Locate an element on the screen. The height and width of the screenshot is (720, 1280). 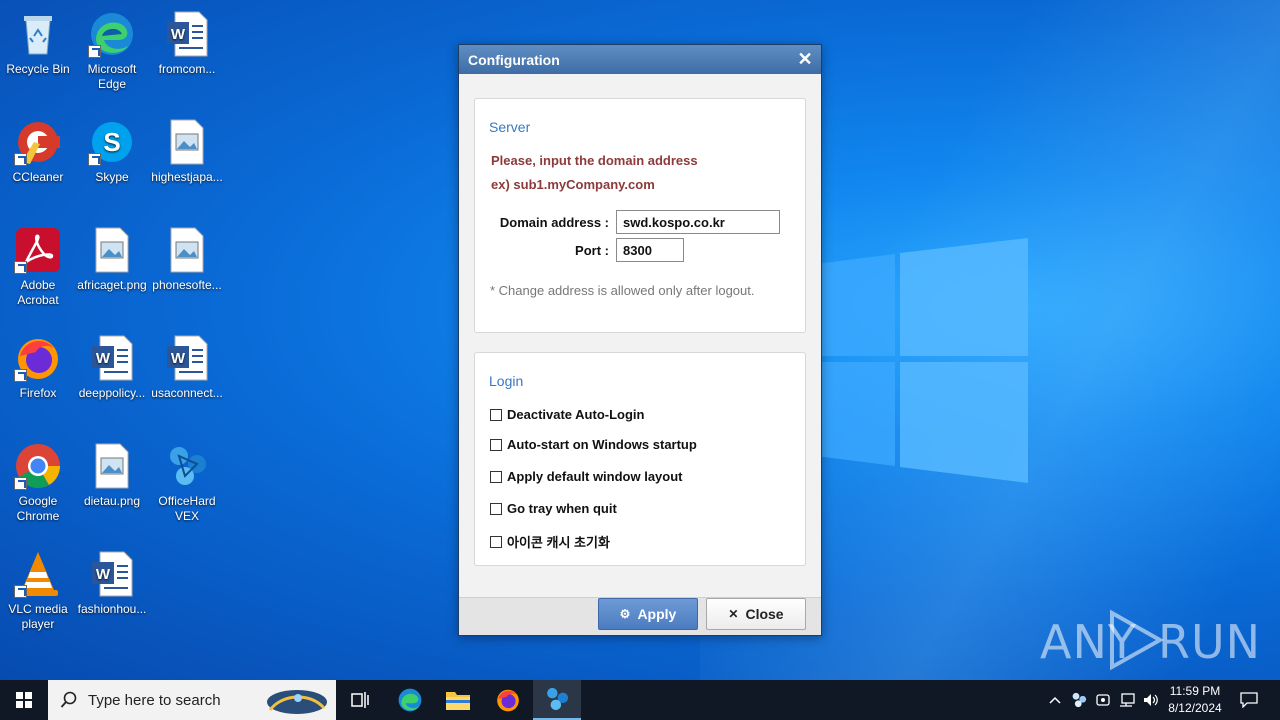
chevron-up-icon is located at coordinates (1055, 700).